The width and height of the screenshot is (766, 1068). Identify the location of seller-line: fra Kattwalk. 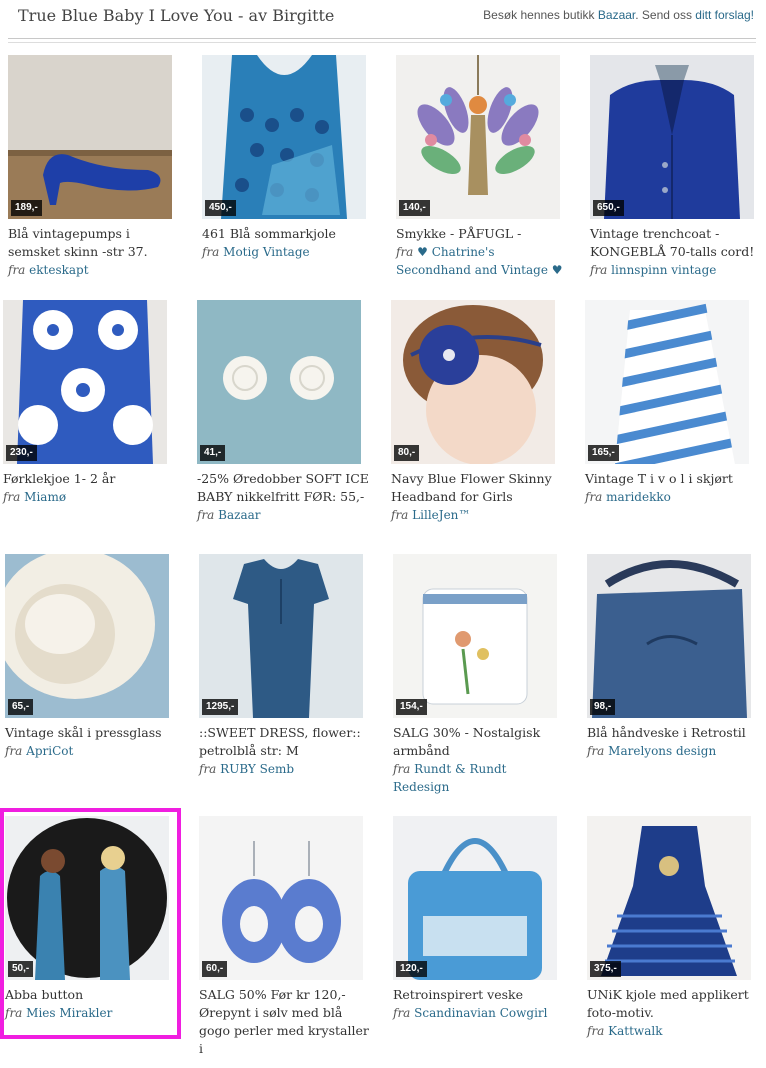
(673, 1031).